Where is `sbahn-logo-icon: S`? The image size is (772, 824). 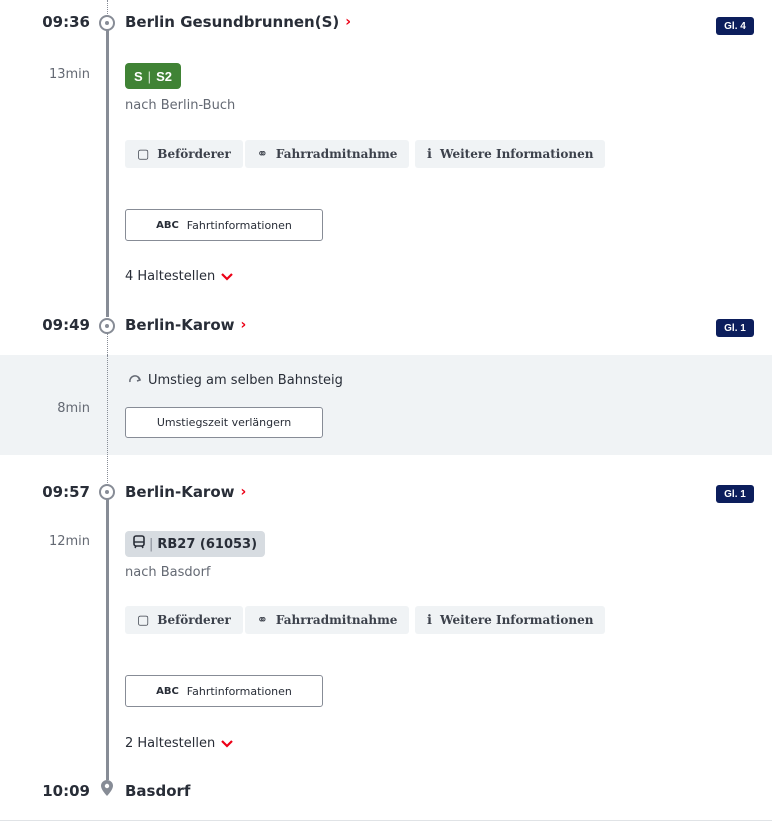 sbahn-logo-icon: S is located at coordinates (138, 76).